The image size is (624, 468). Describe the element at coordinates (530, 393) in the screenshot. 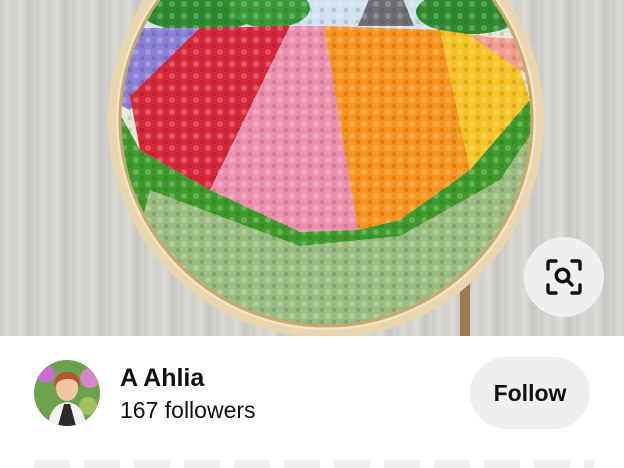

I see `follow-button: Follow` at that location.